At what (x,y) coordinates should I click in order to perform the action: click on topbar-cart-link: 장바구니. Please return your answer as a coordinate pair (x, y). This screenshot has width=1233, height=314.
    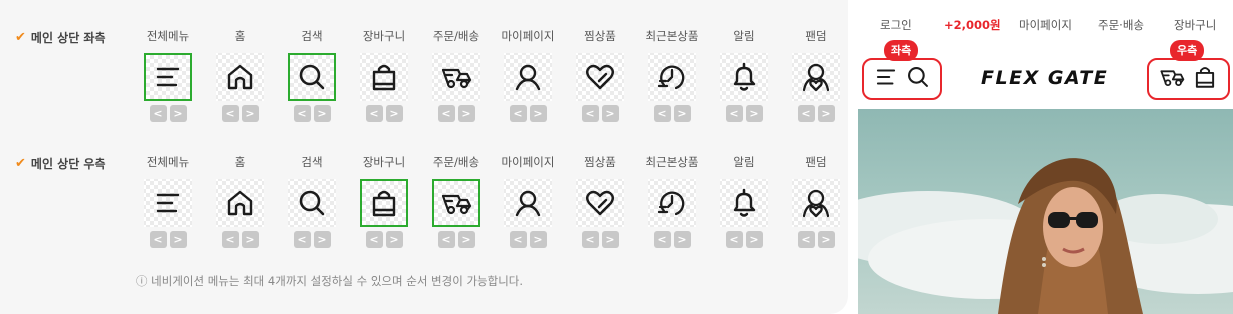
    Looking at the image, I should click on (1195, 25).